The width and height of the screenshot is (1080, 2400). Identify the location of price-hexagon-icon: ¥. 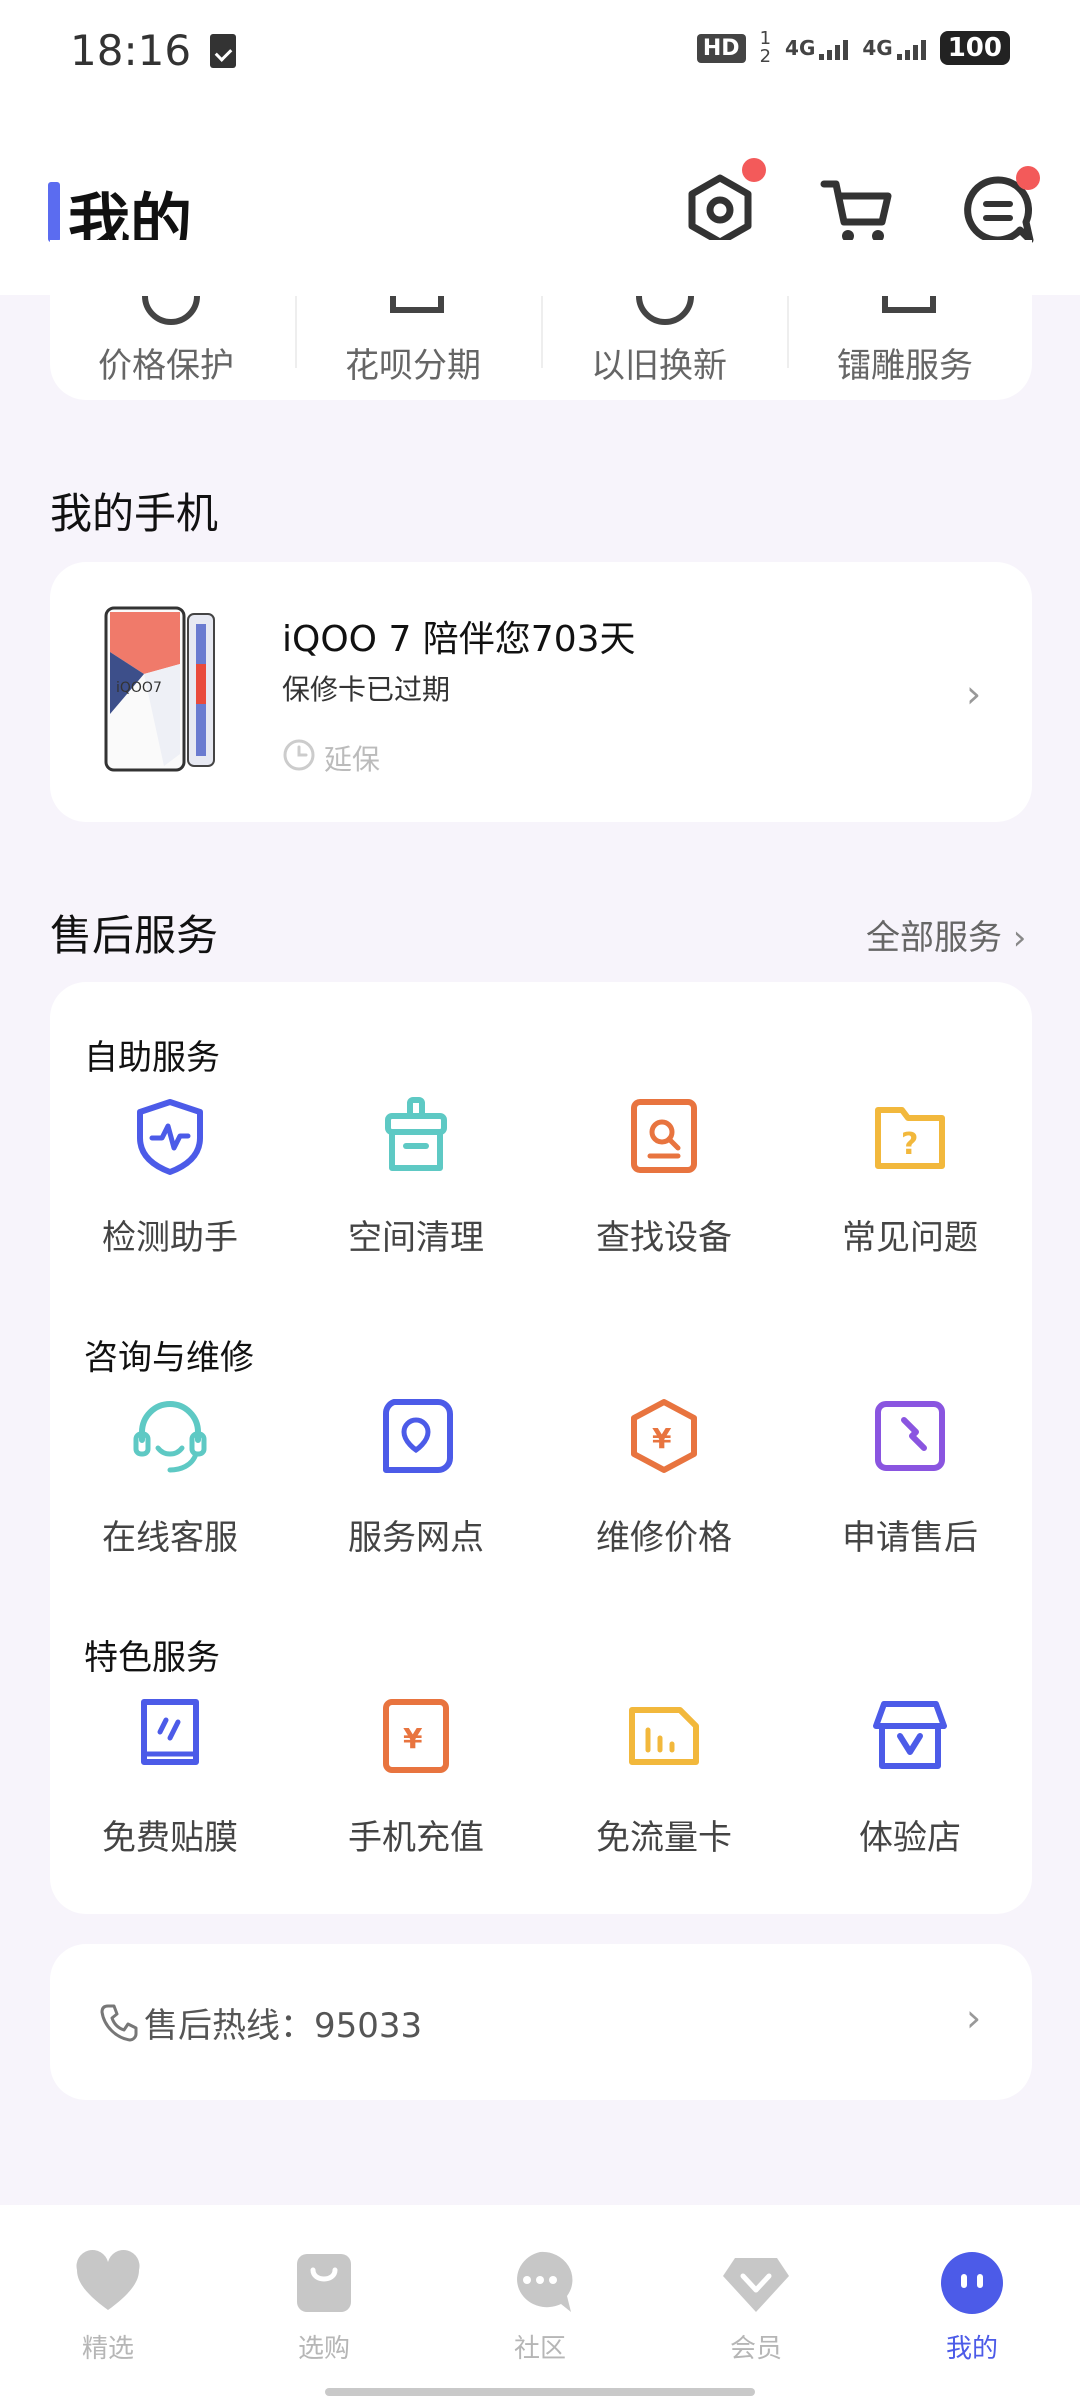
(664, 1436).